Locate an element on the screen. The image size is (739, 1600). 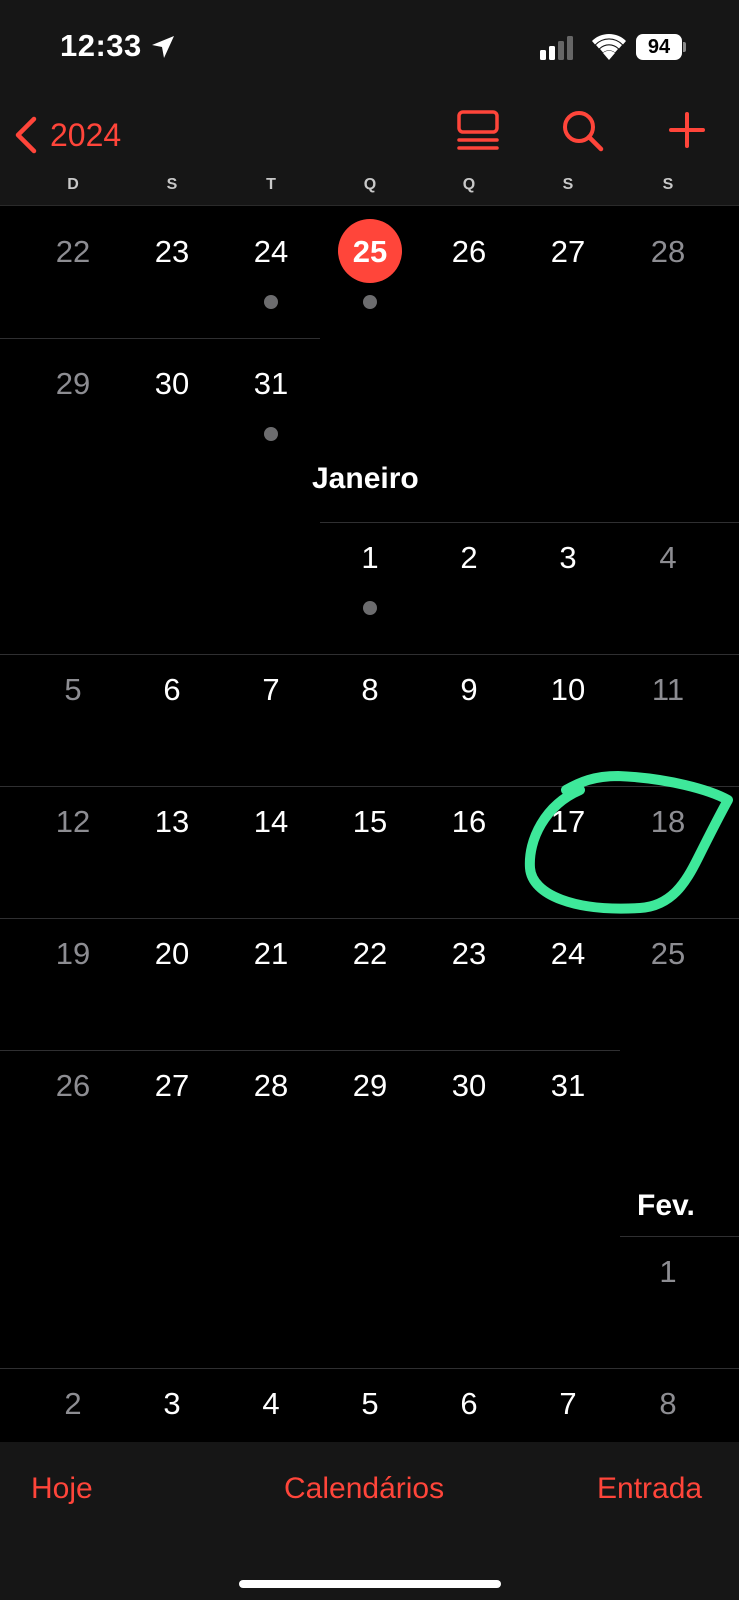
day-cell: 18 is located at coordinates (668, 822).